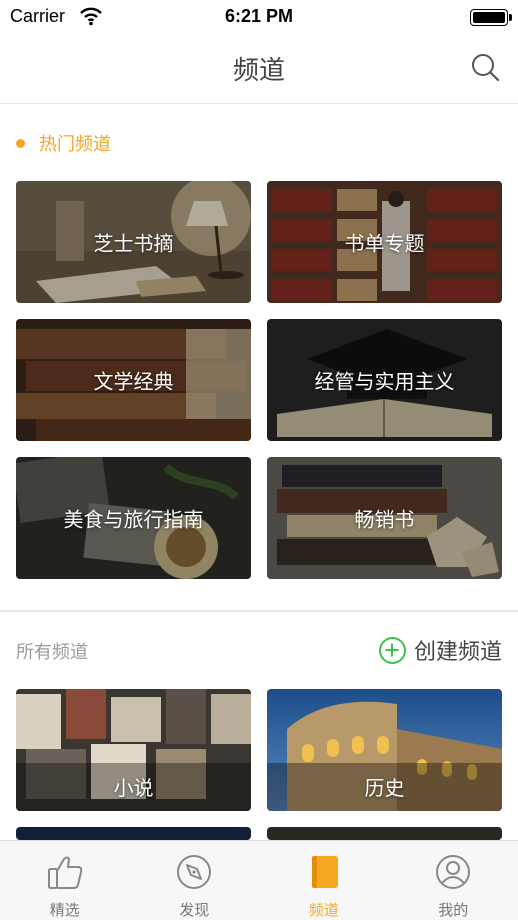 The image size is (518, 920). Describe the element at coordinates (453, 910) in the screenshot. I see `tab-label: 我的` at that location.